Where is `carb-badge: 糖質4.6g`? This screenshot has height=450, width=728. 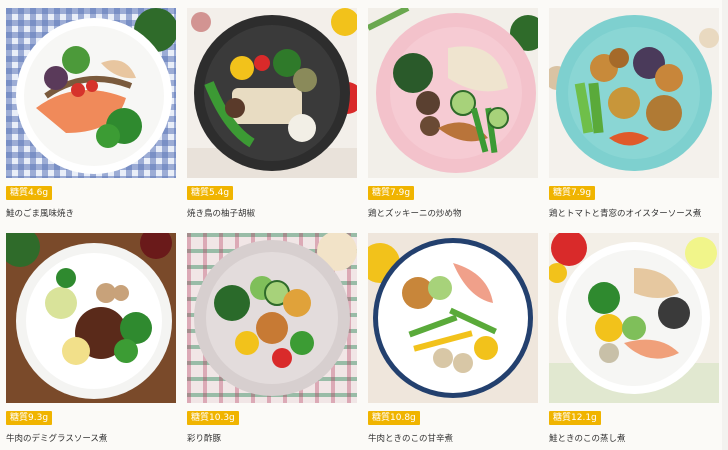
carb-badge: 糖質4.6g is located at coordinates (29, 193).